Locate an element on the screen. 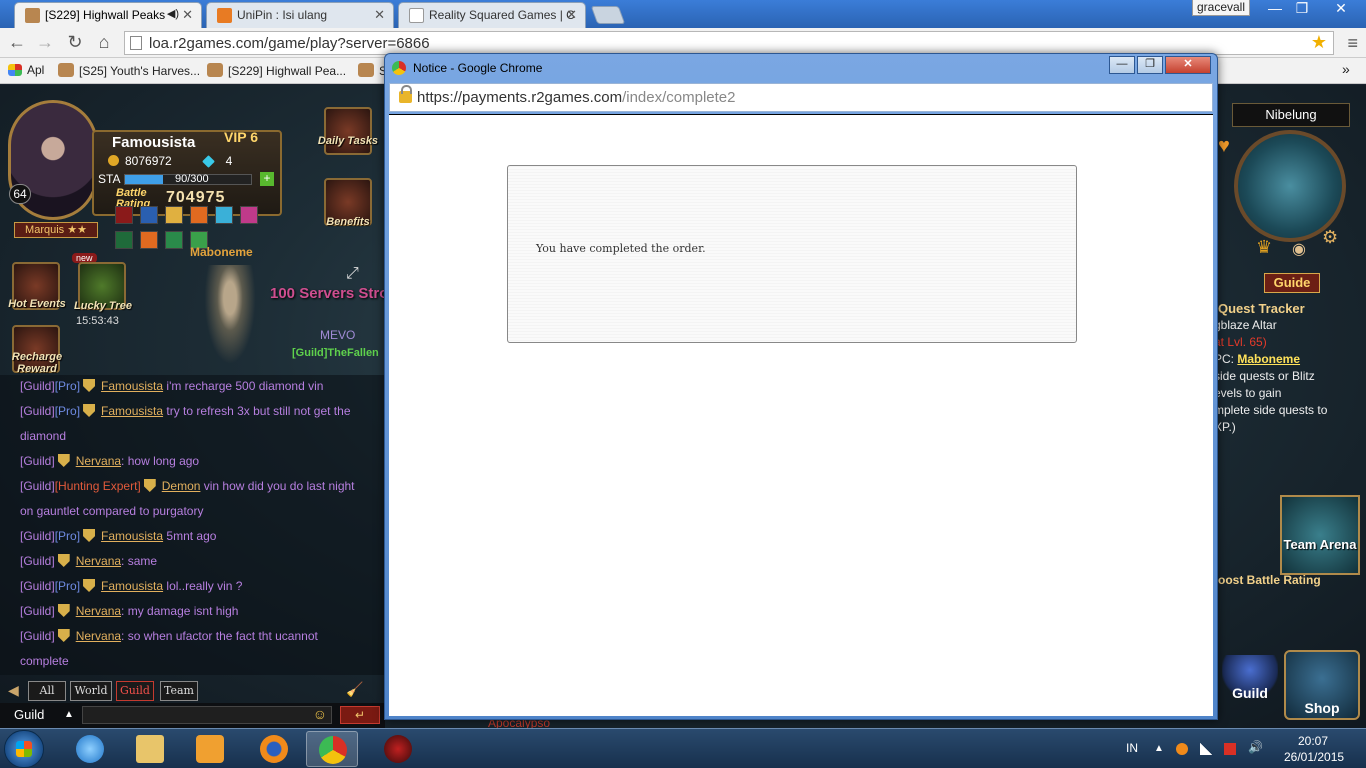 The width and height of the screenshot is (1366, 768). bookmark-s: S is located at coordinates (372, 70).